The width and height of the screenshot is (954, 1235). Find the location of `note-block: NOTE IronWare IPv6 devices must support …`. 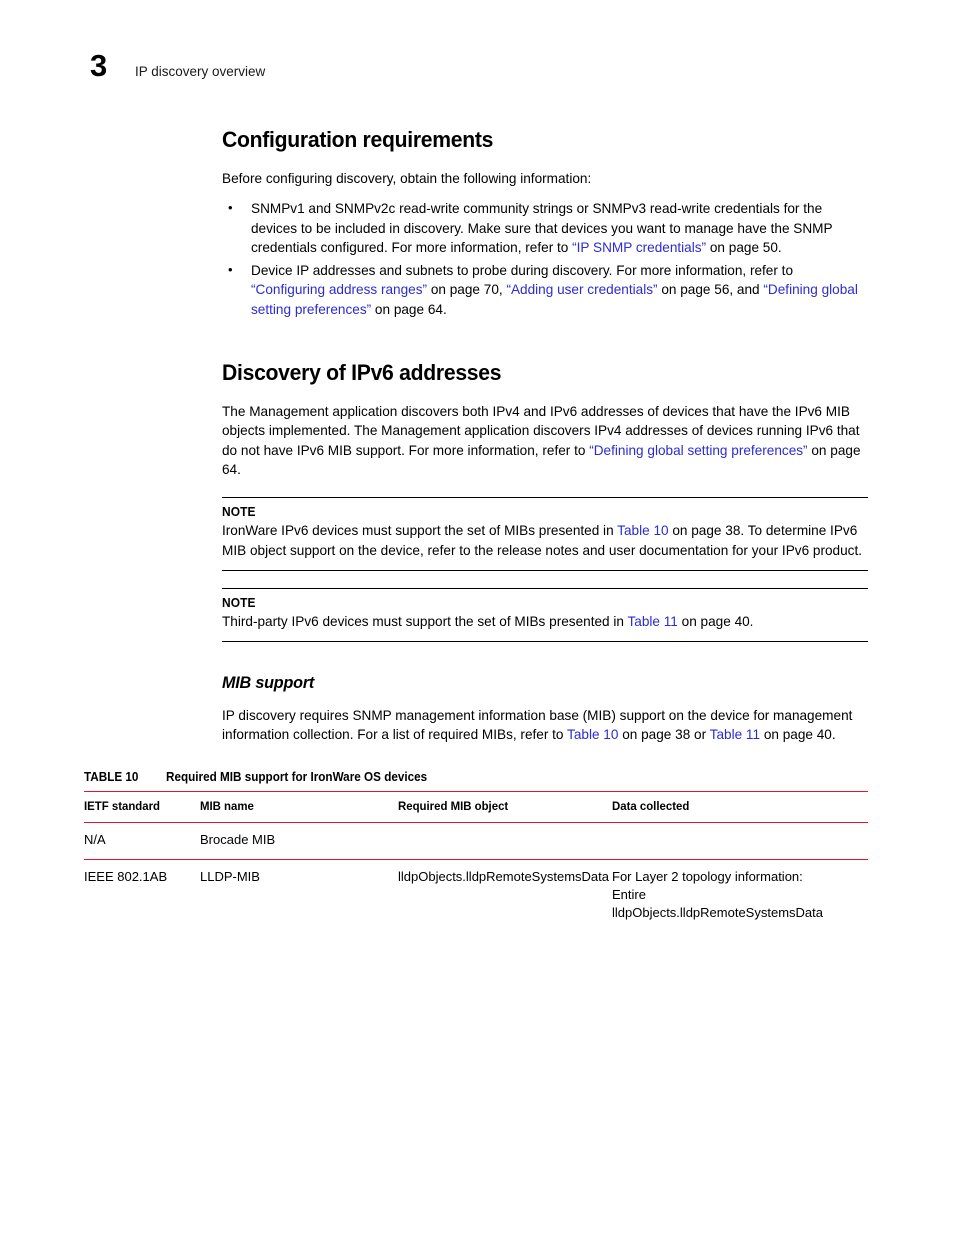

note-block: NOTE IronWare IPv6 devices must support … is located at coordinates (545, 534).